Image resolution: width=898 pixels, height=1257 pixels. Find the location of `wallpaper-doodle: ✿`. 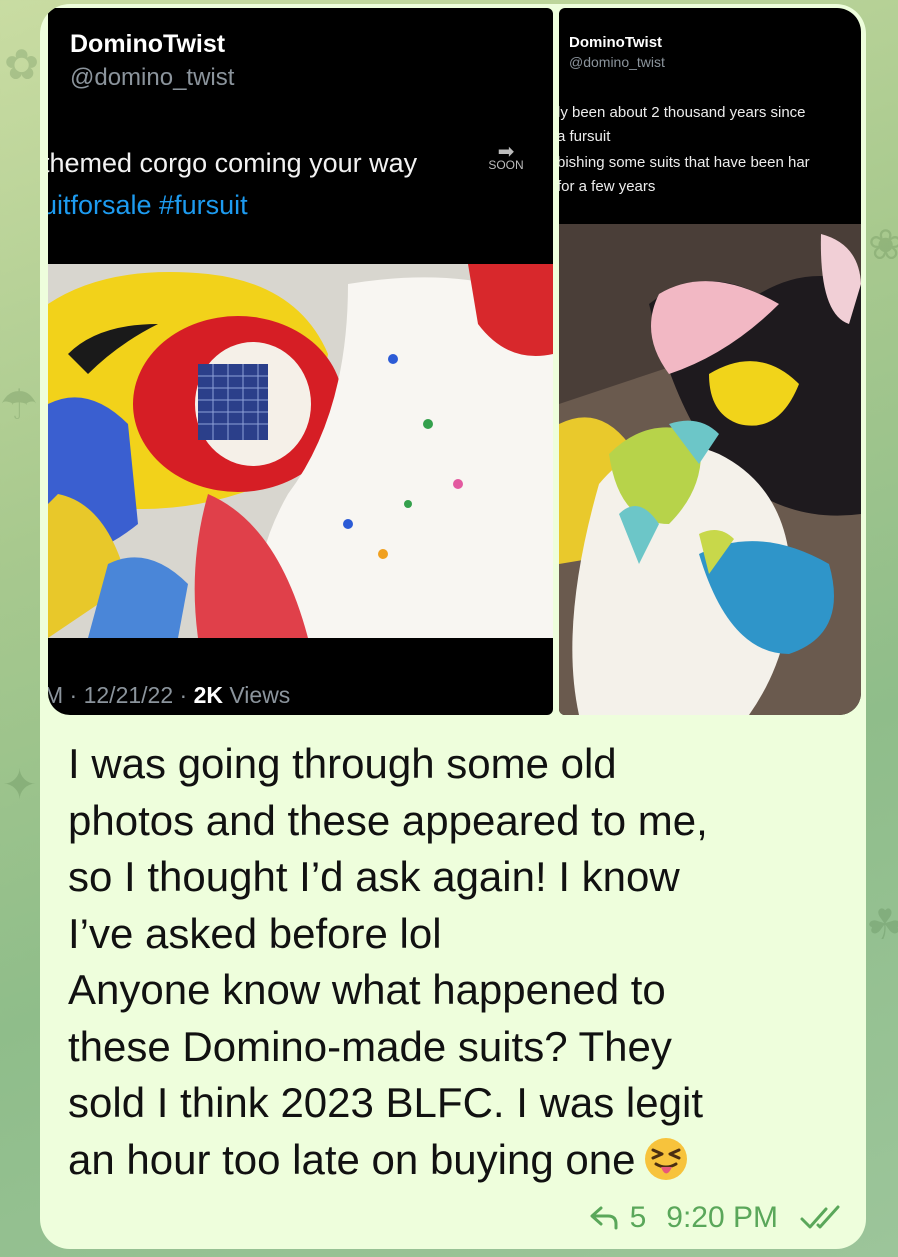

wallpaper-doodle: ✿ is located at coordinates (22, 64).